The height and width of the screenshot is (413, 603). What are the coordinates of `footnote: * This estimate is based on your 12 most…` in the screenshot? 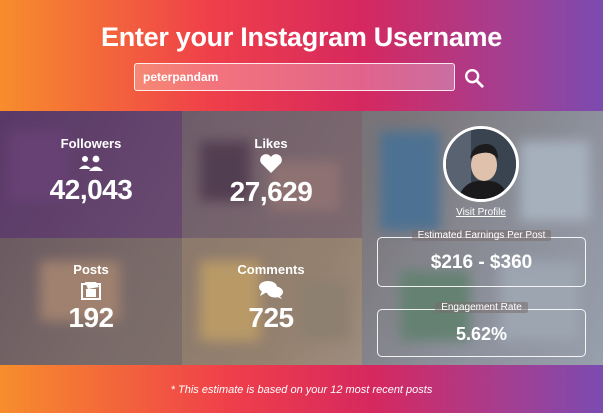 It's located at (301, 390).